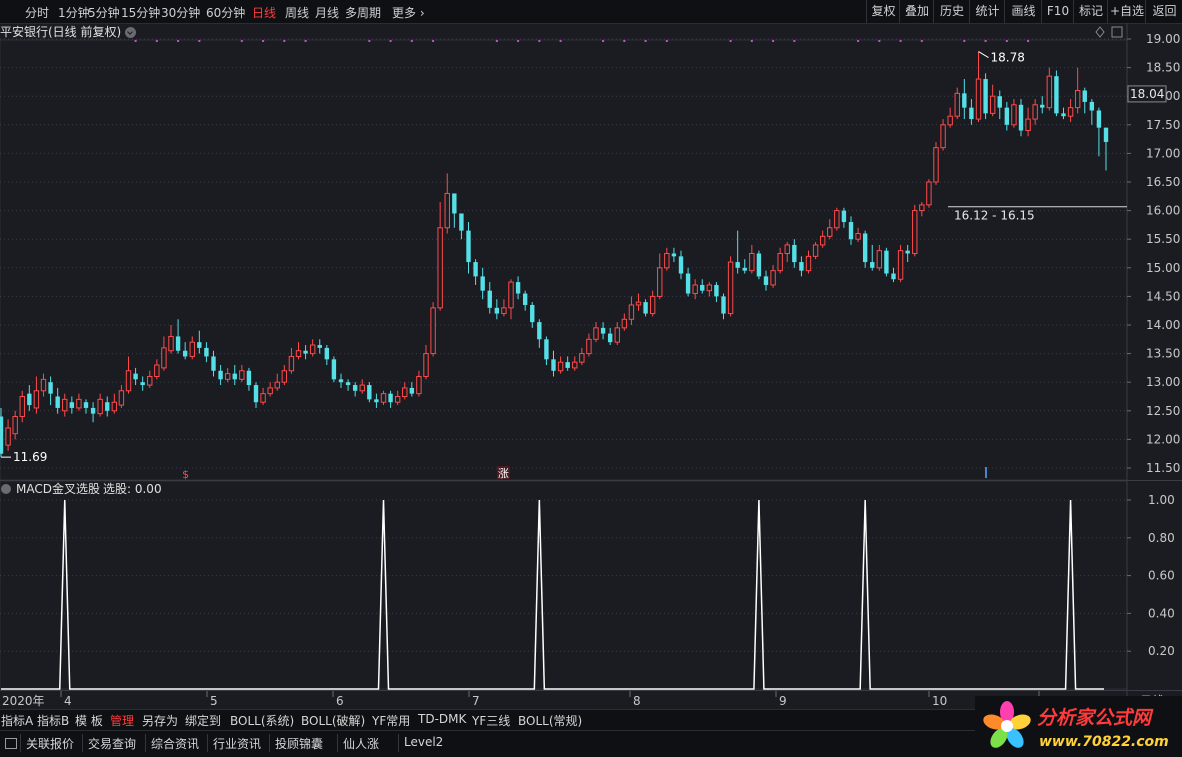  What do you see at coordinates (1163, 411) in the screenshot?
I see `price-axis-label: 12.50` at bounding box center [1163, 411].